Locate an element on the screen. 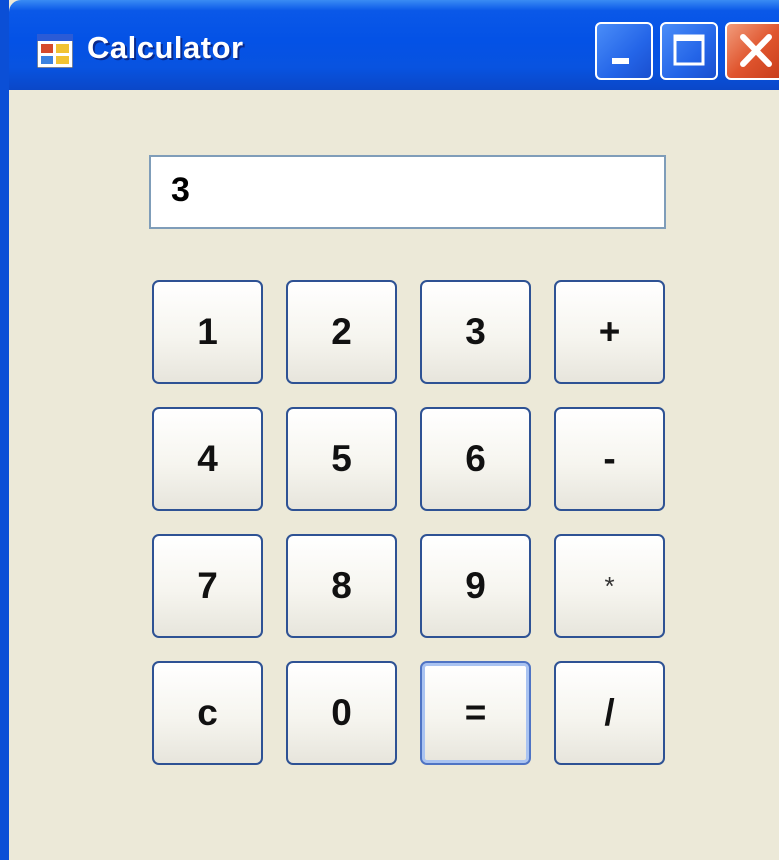  key-2: 2 is located at coordinates (341, 332).